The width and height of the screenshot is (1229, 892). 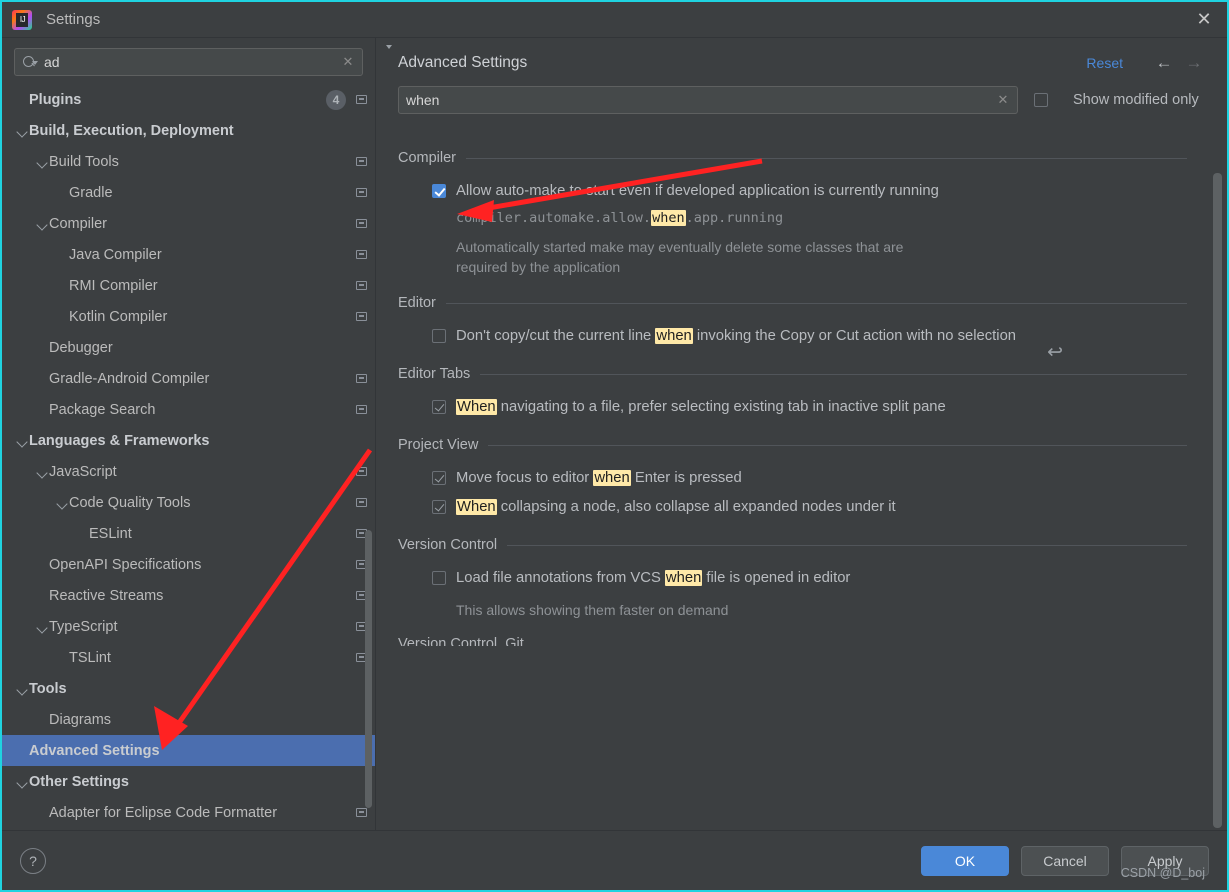 What do you see at coordinates (188, 750) in the screenshot?
I see `sidebar-item-advanced-settings: Advanced Settings` at bounding box center [188, 750].